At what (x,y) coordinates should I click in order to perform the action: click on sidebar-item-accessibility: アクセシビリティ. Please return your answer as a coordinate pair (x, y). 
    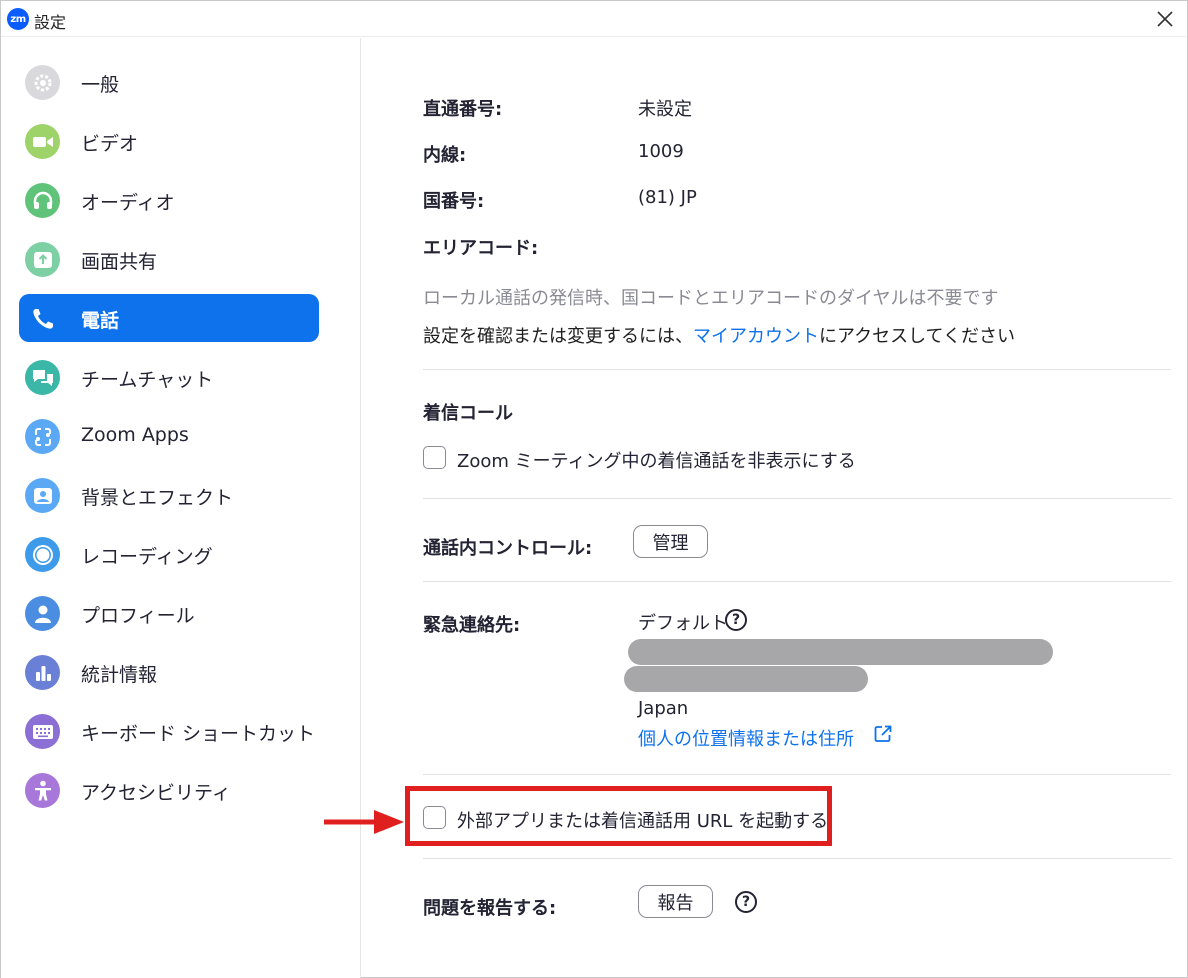
    Looking at the image, I should click on (169, 790).